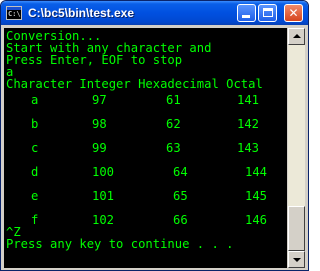  Describe the element at coordinates (256, 196) in the screenshot. I see `row-oct: 145` at that location.